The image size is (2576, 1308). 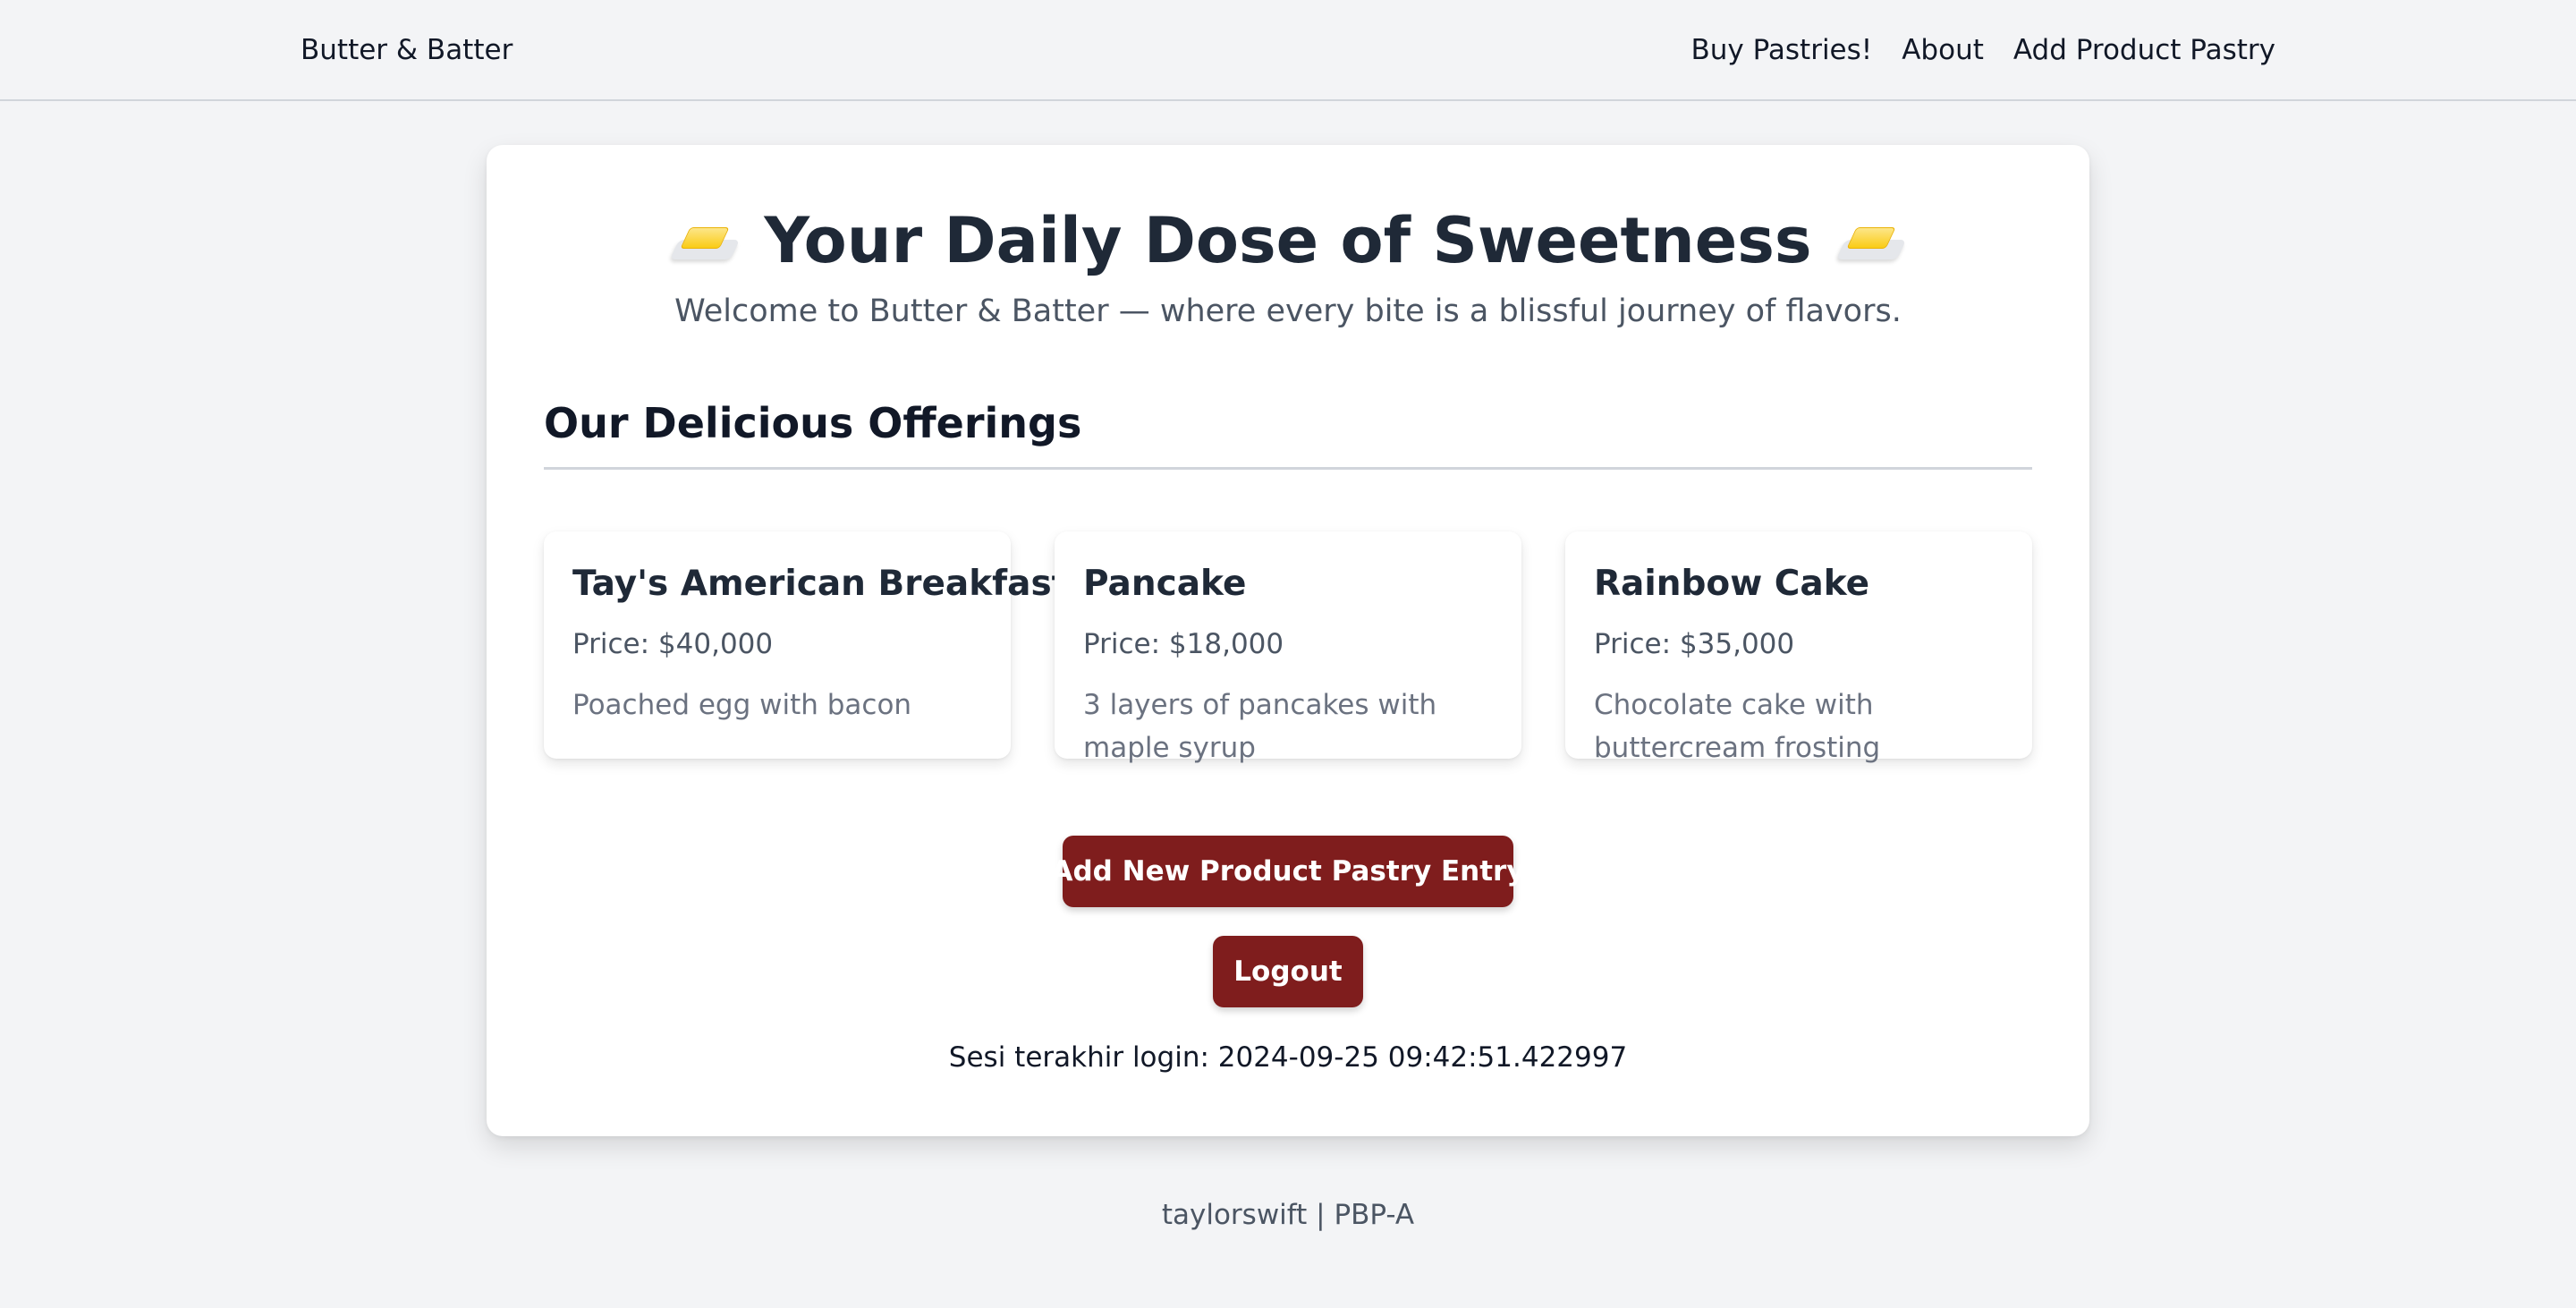 I want to click on brand-link: Butter & Batter, so click(x=407, y=50).